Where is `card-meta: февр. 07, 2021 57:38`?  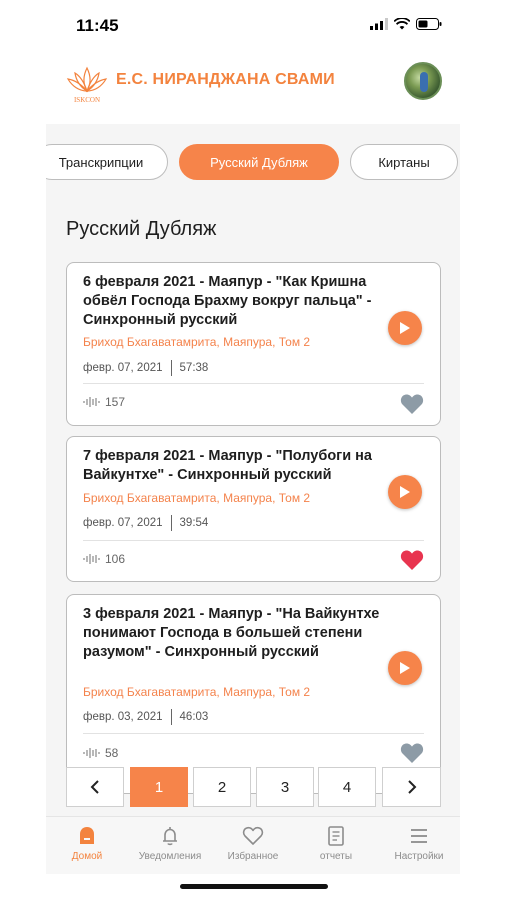 card-meta: февр. 07, 2021 57:38 is located at coordinates (145, 368).